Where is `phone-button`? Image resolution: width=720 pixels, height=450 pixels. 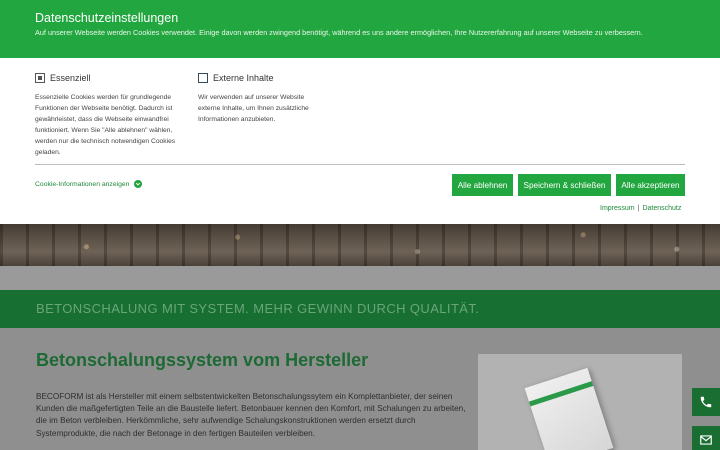 phone-button is located at coordinates (706, 402).